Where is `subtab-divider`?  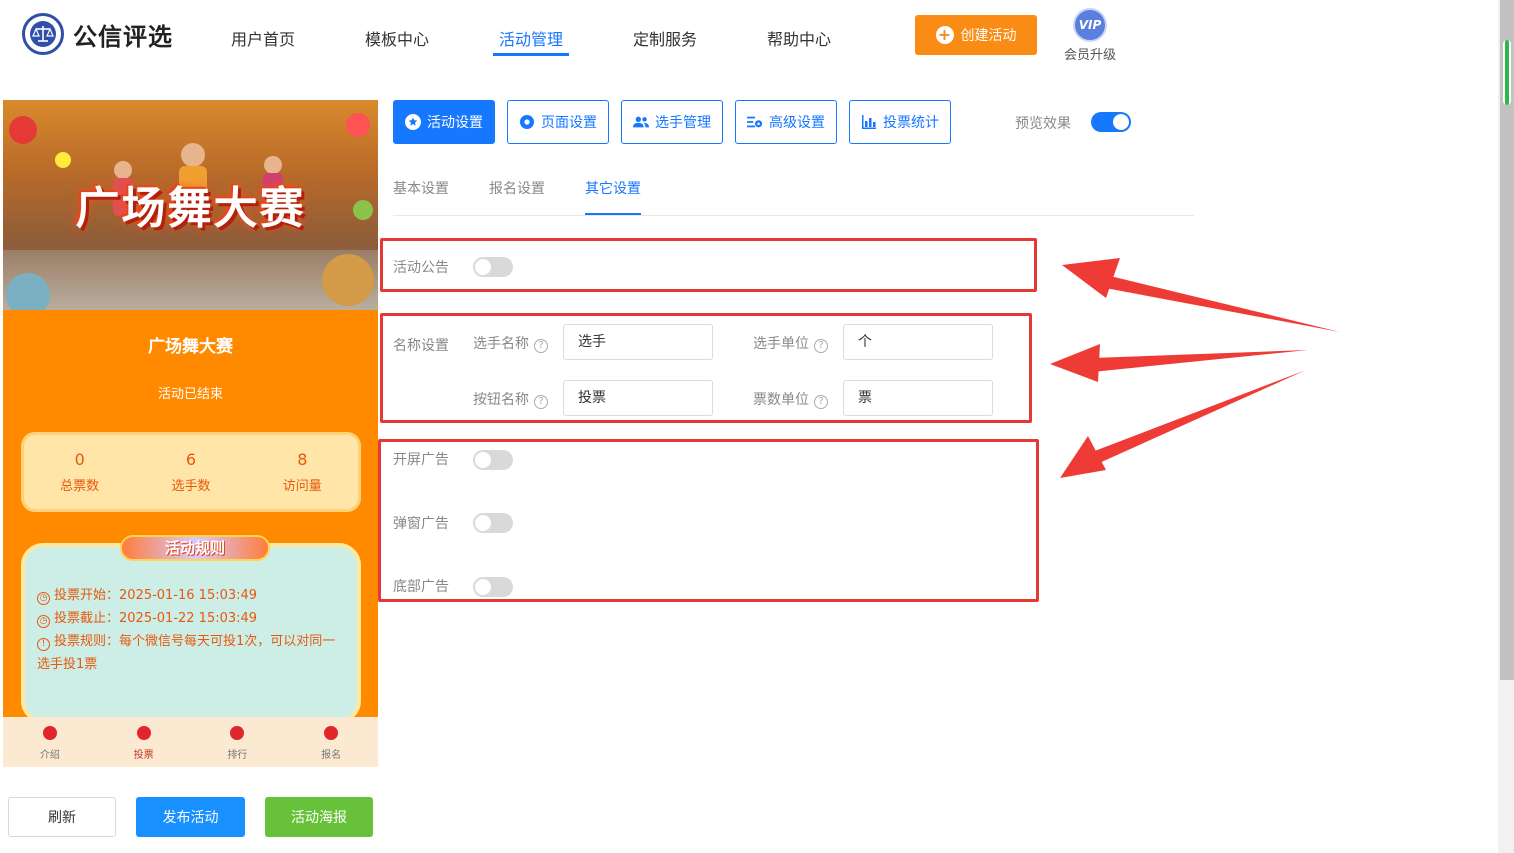 subtab-divider is located at coordinates (793, 215).